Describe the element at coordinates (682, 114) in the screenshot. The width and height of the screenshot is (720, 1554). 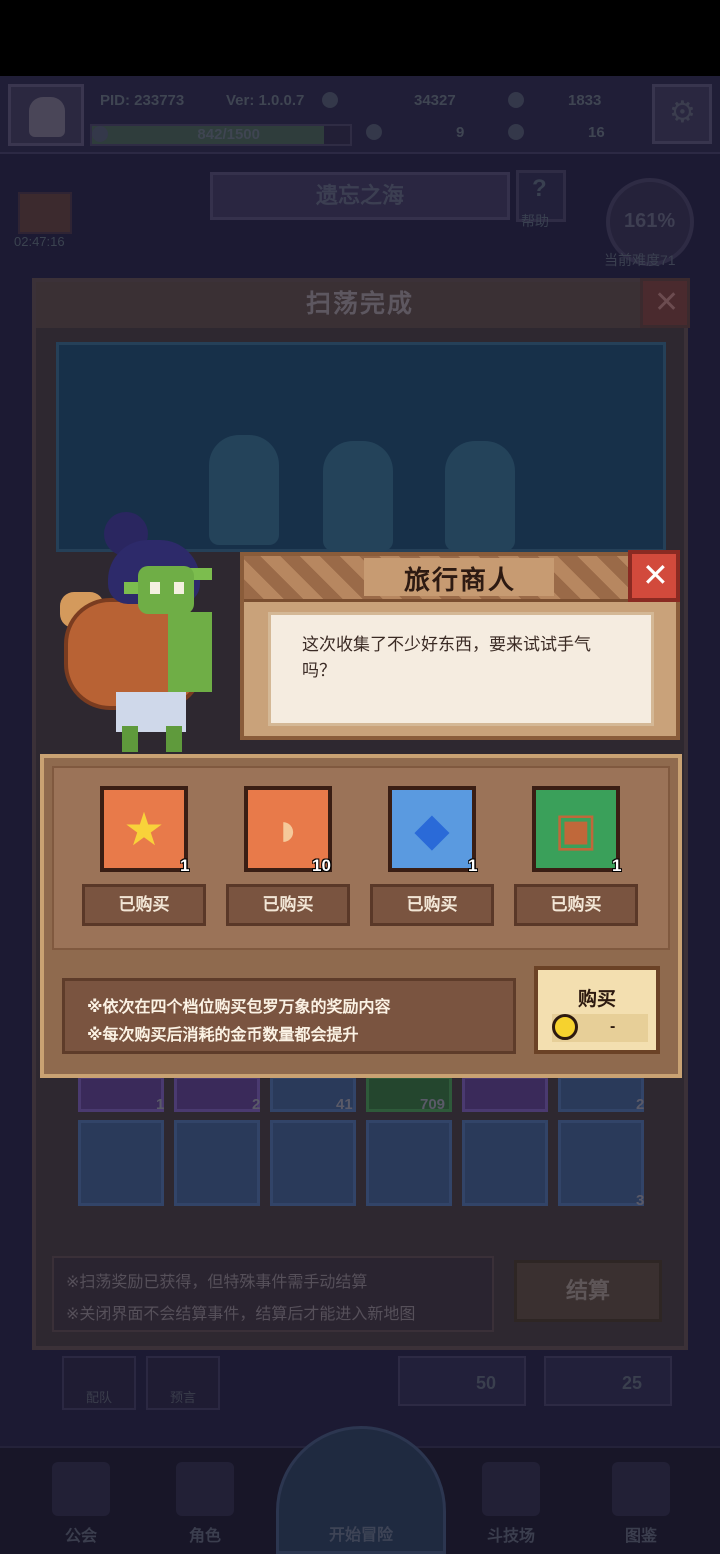
I see `settings-gear-icon` at that location.